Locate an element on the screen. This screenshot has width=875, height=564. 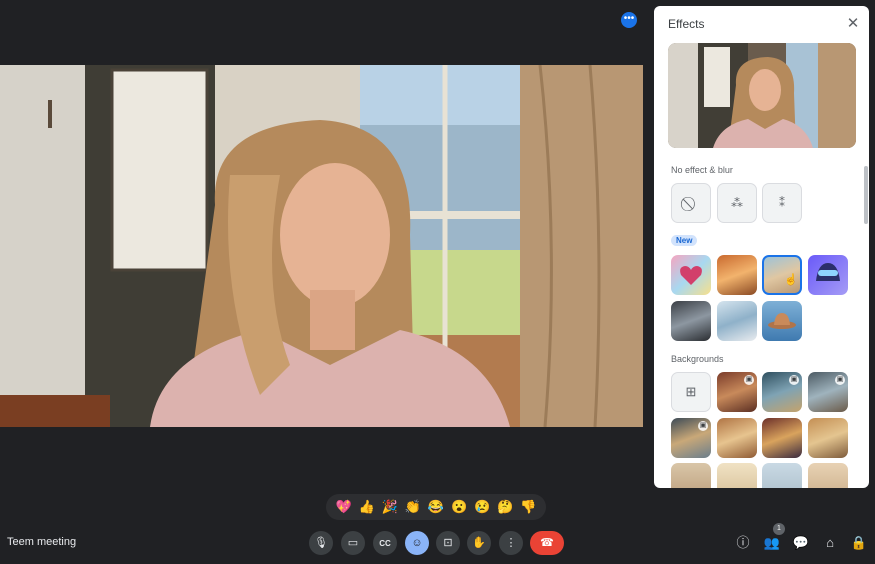
no-effect-section-label: No effect & blur is located at coordinates (702, 170).